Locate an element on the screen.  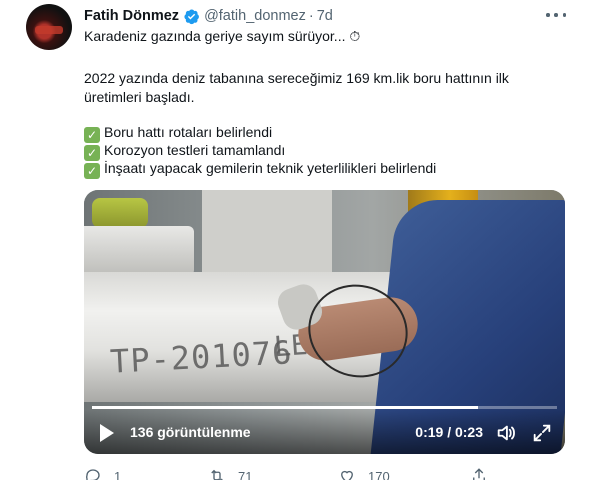
timestamp: 7d is located at coordinates (325, 16).